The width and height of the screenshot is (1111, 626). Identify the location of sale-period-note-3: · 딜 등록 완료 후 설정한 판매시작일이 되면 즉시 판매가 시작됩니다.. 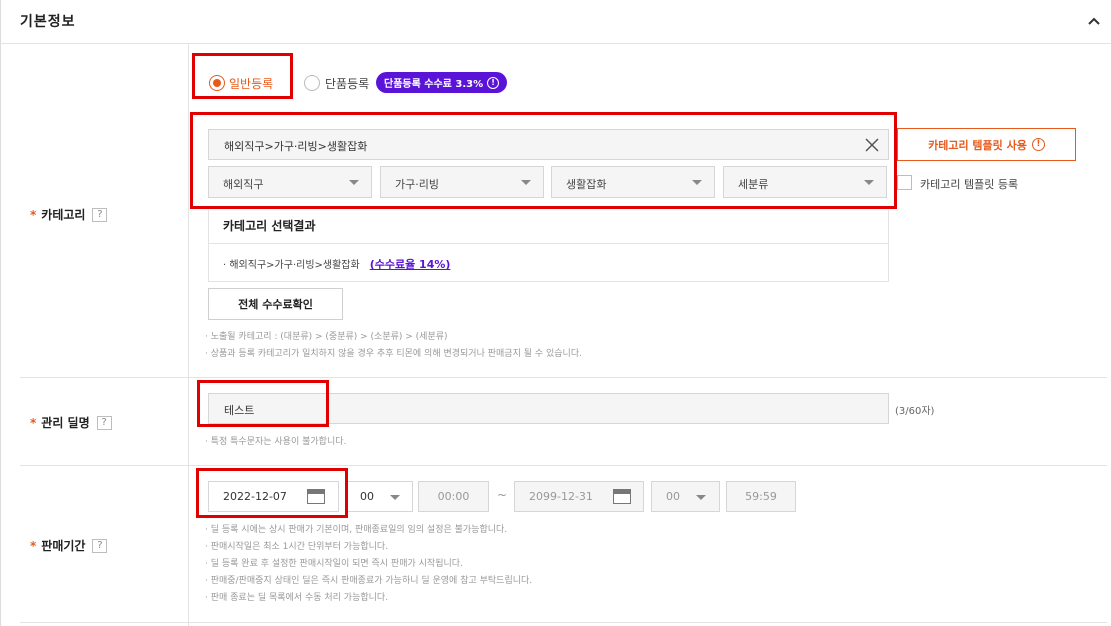
(334, 564).